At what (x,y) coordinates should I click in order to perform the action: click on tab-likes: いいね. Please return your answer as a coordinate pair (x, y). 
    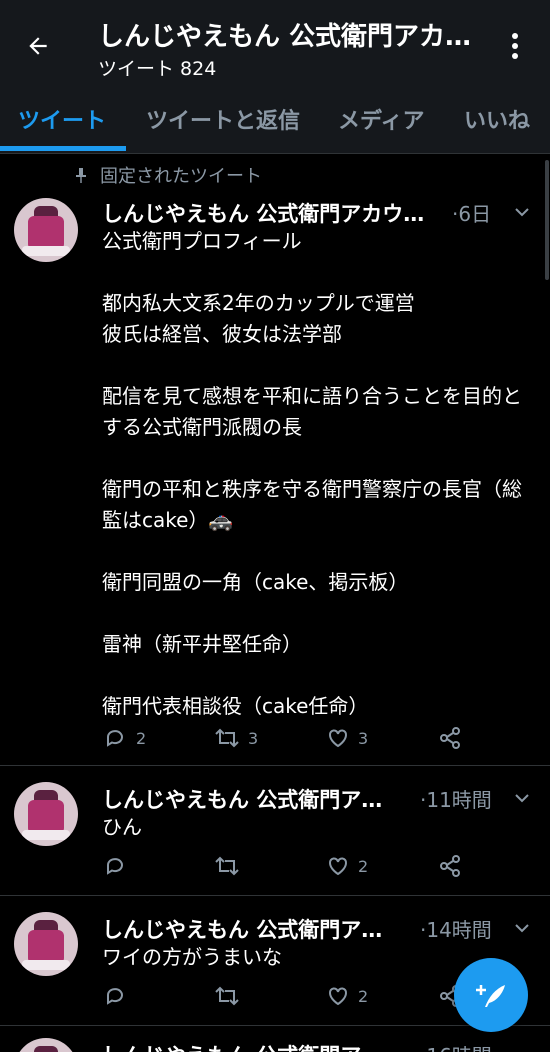
    Looking at the image, I should click on (497, 119).